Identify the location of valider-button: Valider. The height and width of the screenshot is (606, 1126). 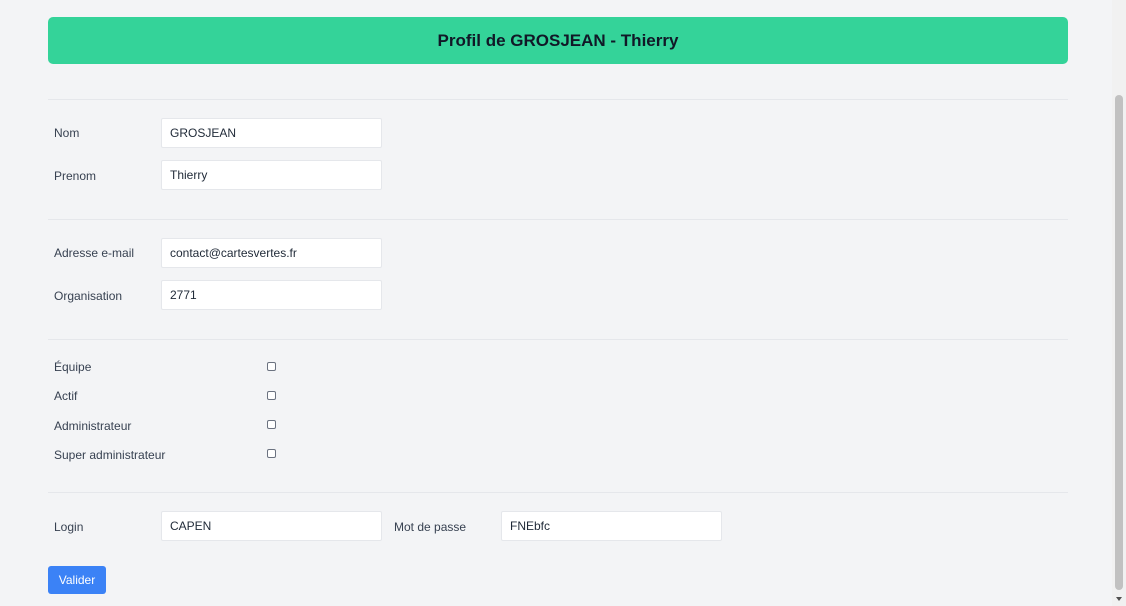
(77, 580).